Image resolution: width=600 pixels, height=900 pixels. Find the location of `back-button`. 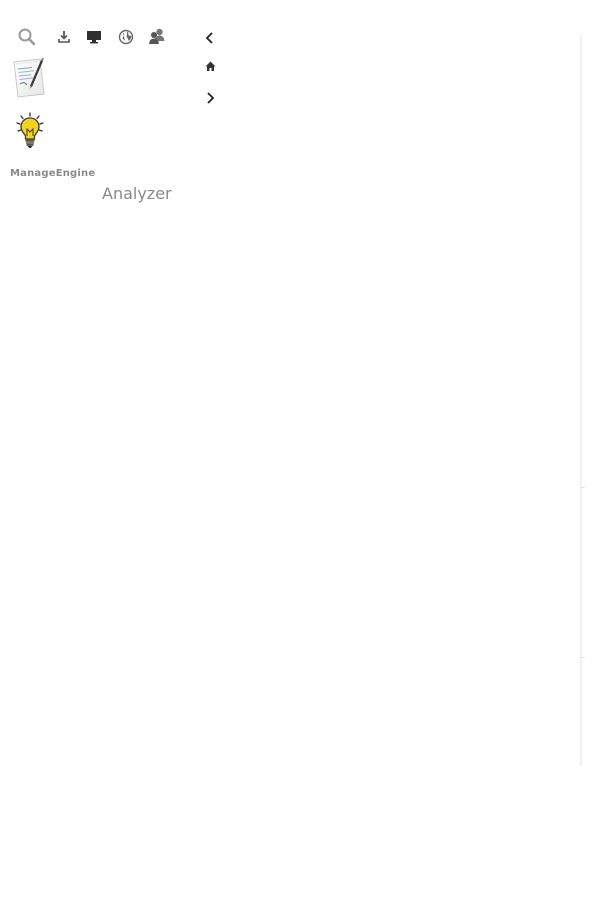

back-button is located at coordinates (210, 37).